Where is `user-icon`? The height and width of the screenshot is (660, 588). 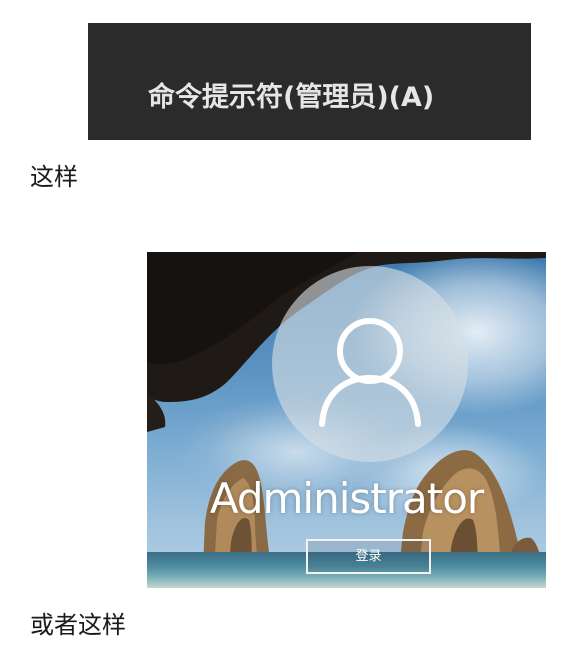
user-icon is located at coordinates (370, 372).